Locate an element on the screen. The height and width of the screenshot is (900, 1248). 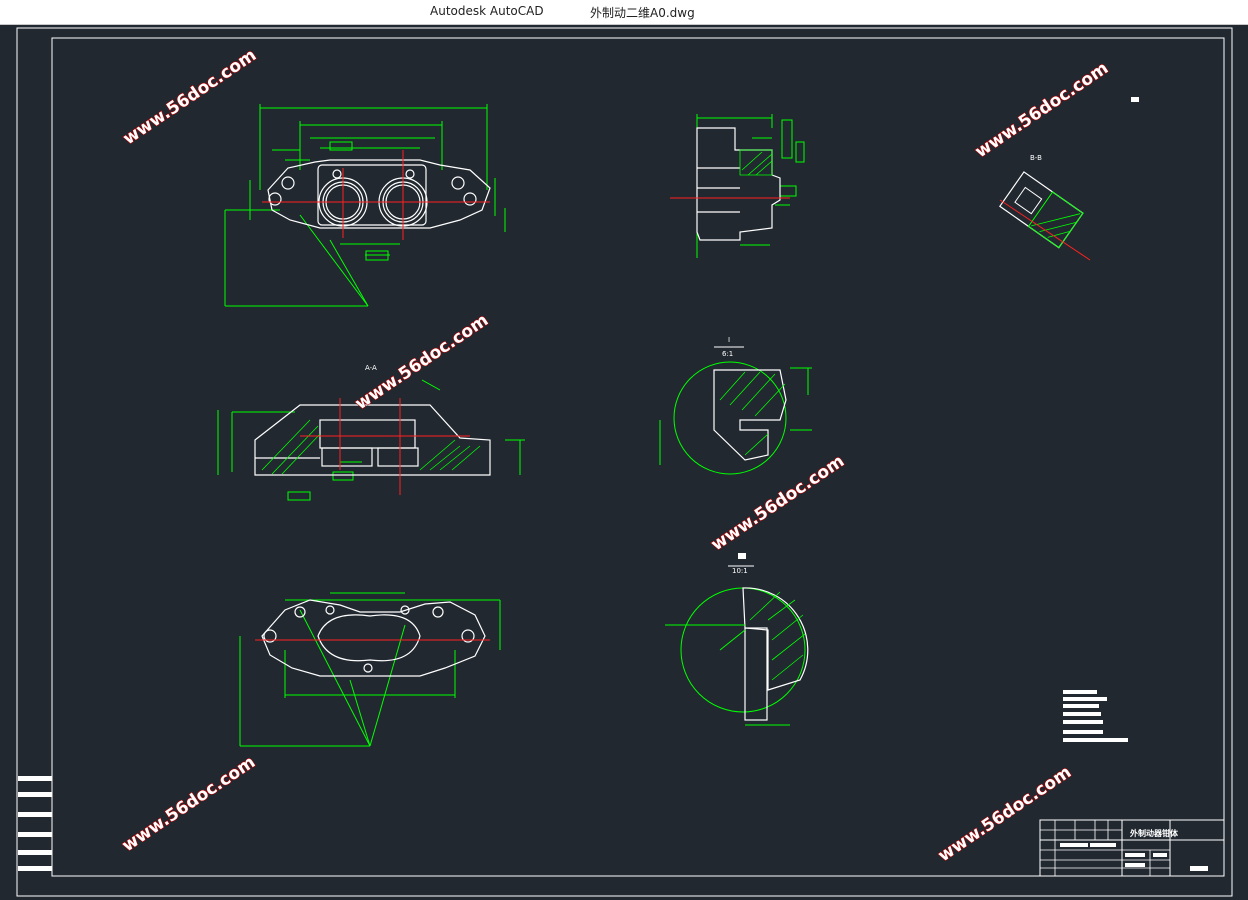
detail-ii-scale: 10:1 is located at coordinates (740, 571).